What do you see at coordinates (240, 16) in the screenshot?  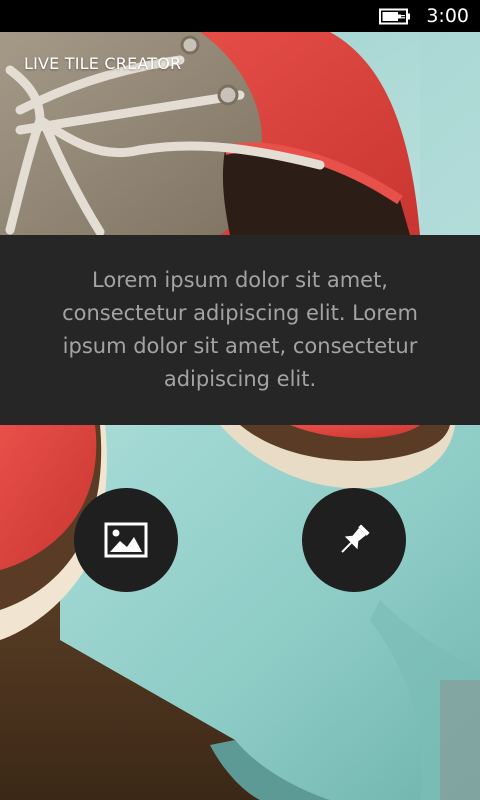 I see `status-bar: 3:00` at bounding box center [240, 16].